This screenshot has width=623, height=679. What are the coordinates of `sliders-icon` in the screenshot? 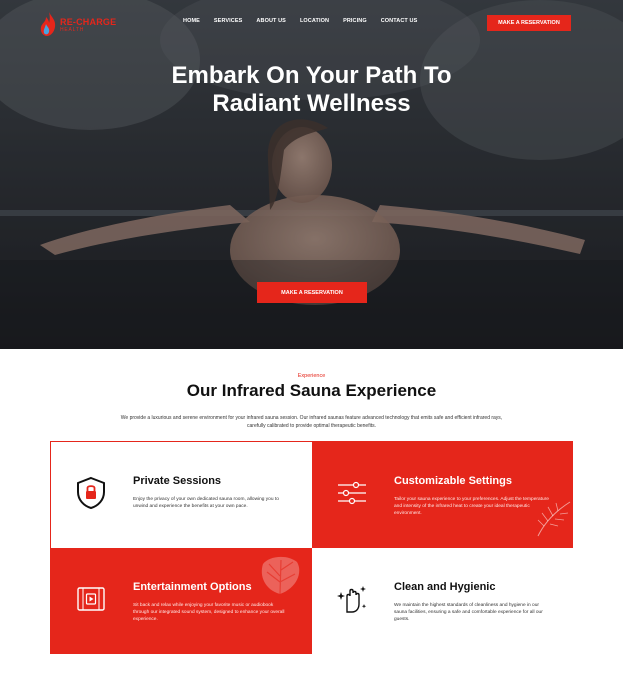 It's located at (352, 493).